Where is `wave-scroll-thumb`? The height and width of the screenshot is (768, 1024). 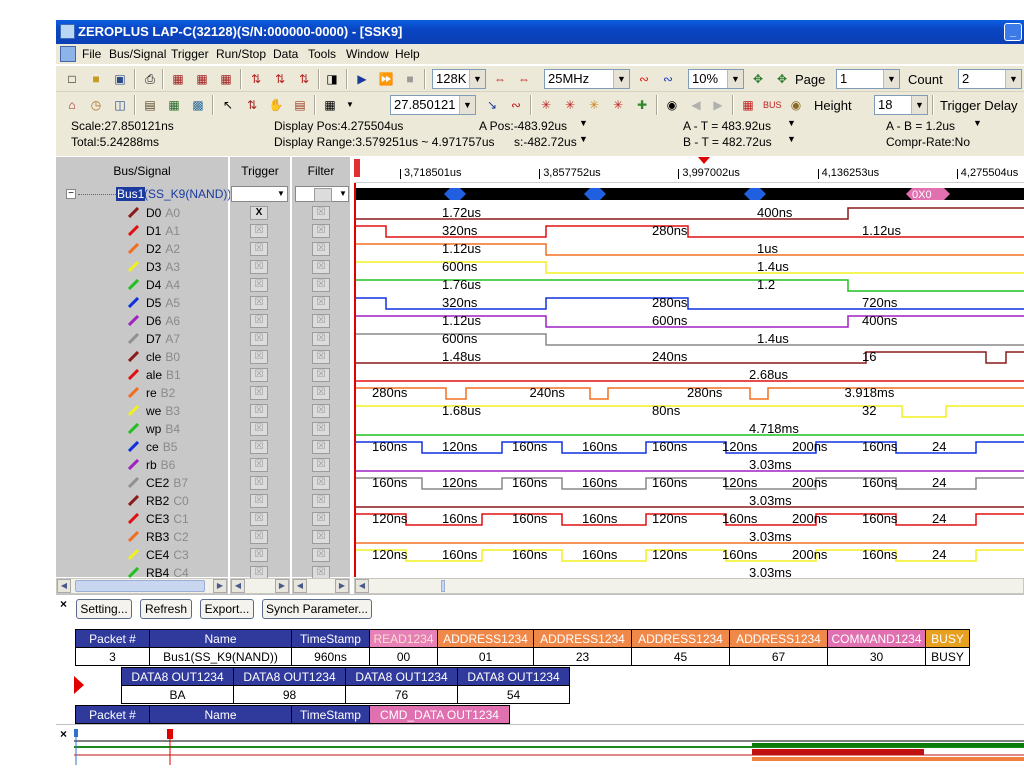 wave-scroll-thumb is located at coordinates (443, 586).